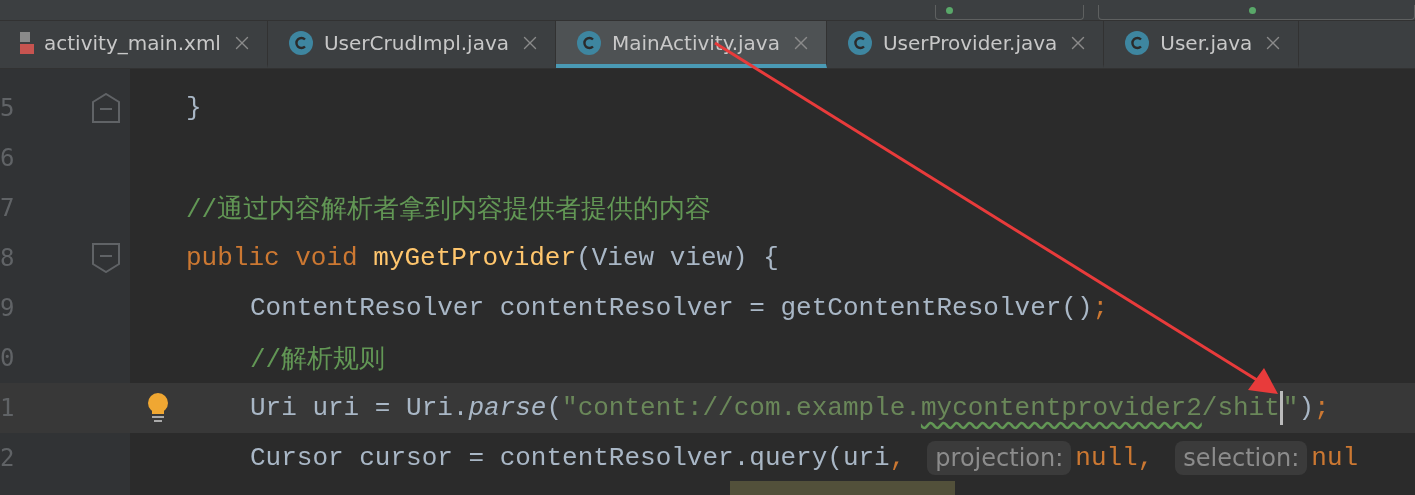  Describe the element at coordinates (1335, 458) in the screenshot. I see `code-token: nul` at that location.